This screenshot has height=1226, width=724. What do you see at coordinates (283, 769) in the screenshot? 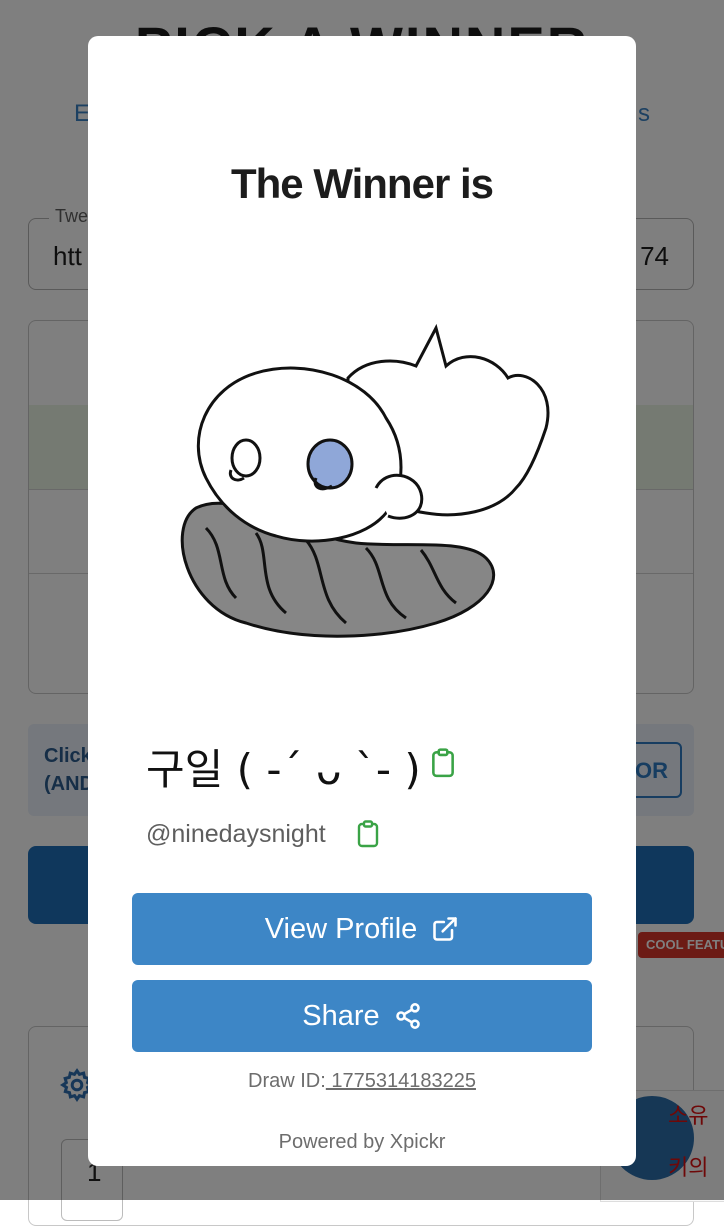
I see `winner-name: 구일 ( -ˊ ᴗ ˋ- )` at bounding box center [283, 769].